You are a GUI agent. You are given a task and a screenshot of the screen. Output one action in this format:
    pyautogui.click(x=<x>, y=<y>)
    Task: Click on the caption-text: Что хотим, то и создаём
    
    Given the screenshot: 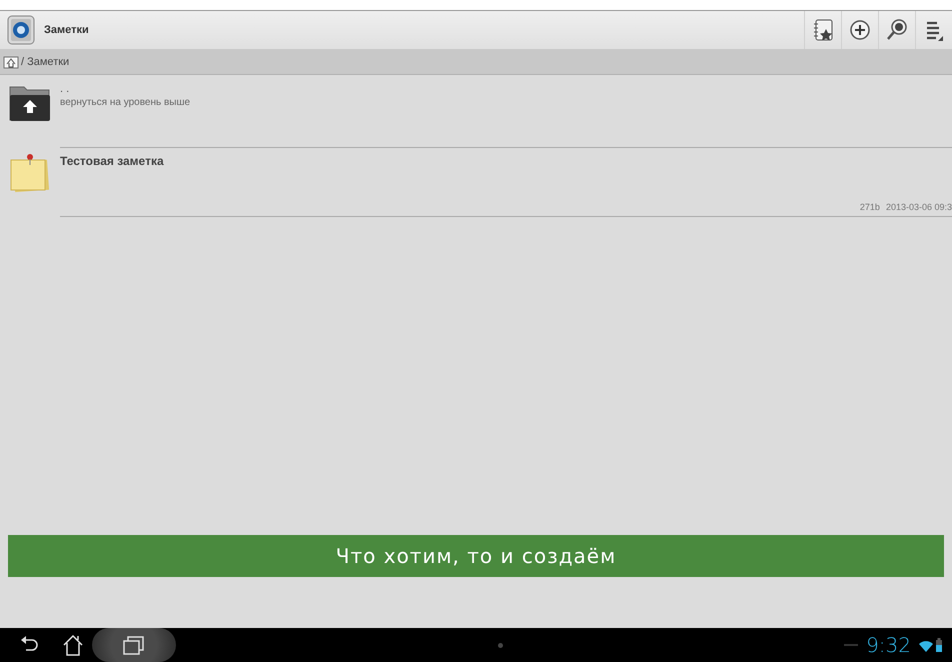 What is the action you would take?
    pyautogui.click(x=476, y=556)
    